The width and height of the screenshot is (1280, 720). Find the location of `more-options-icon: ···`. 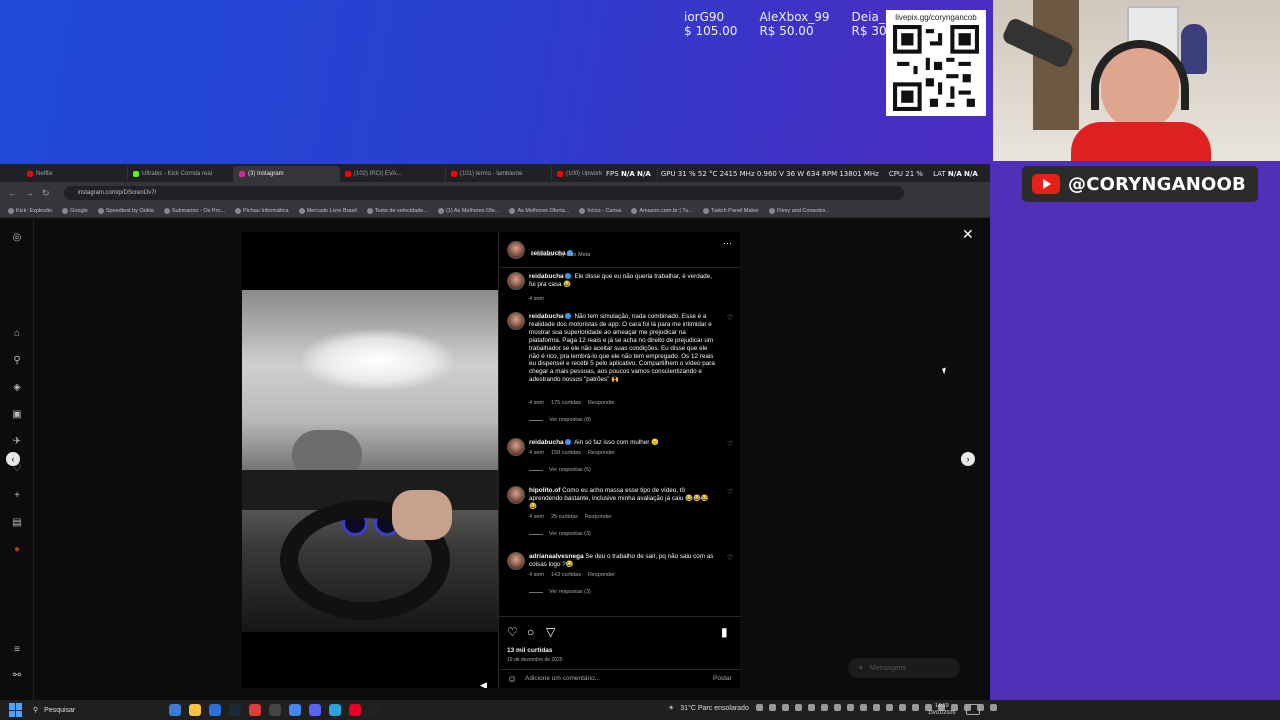

more-options-icon: ··· is located at coordinates (727, 243).